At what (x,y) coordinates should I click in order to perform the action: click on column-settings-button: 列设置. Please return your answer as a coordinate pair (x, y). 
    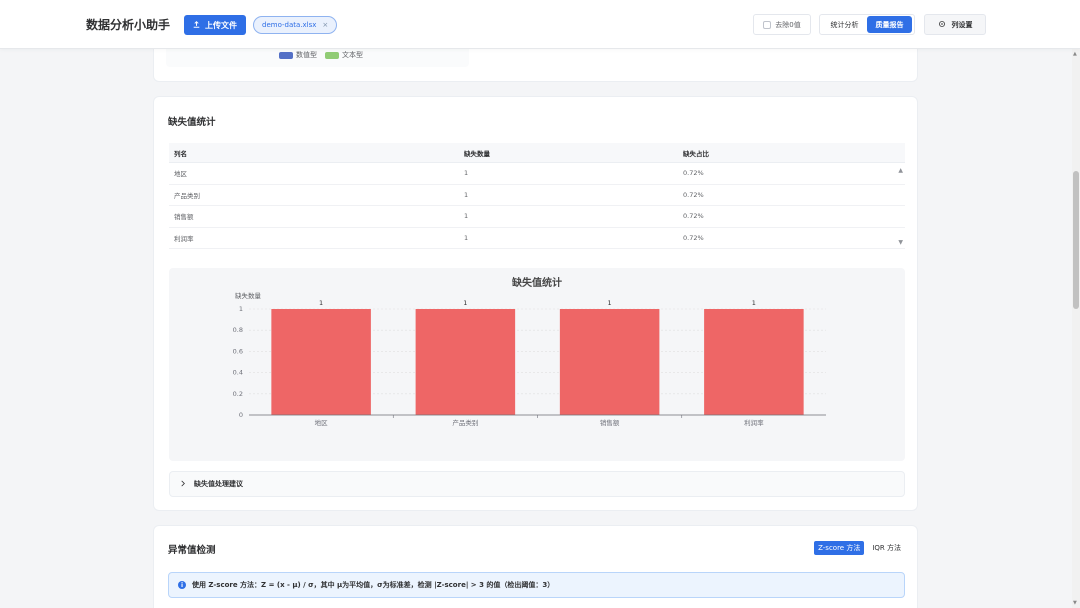
    Looking at the image, I should click on (955, 24).